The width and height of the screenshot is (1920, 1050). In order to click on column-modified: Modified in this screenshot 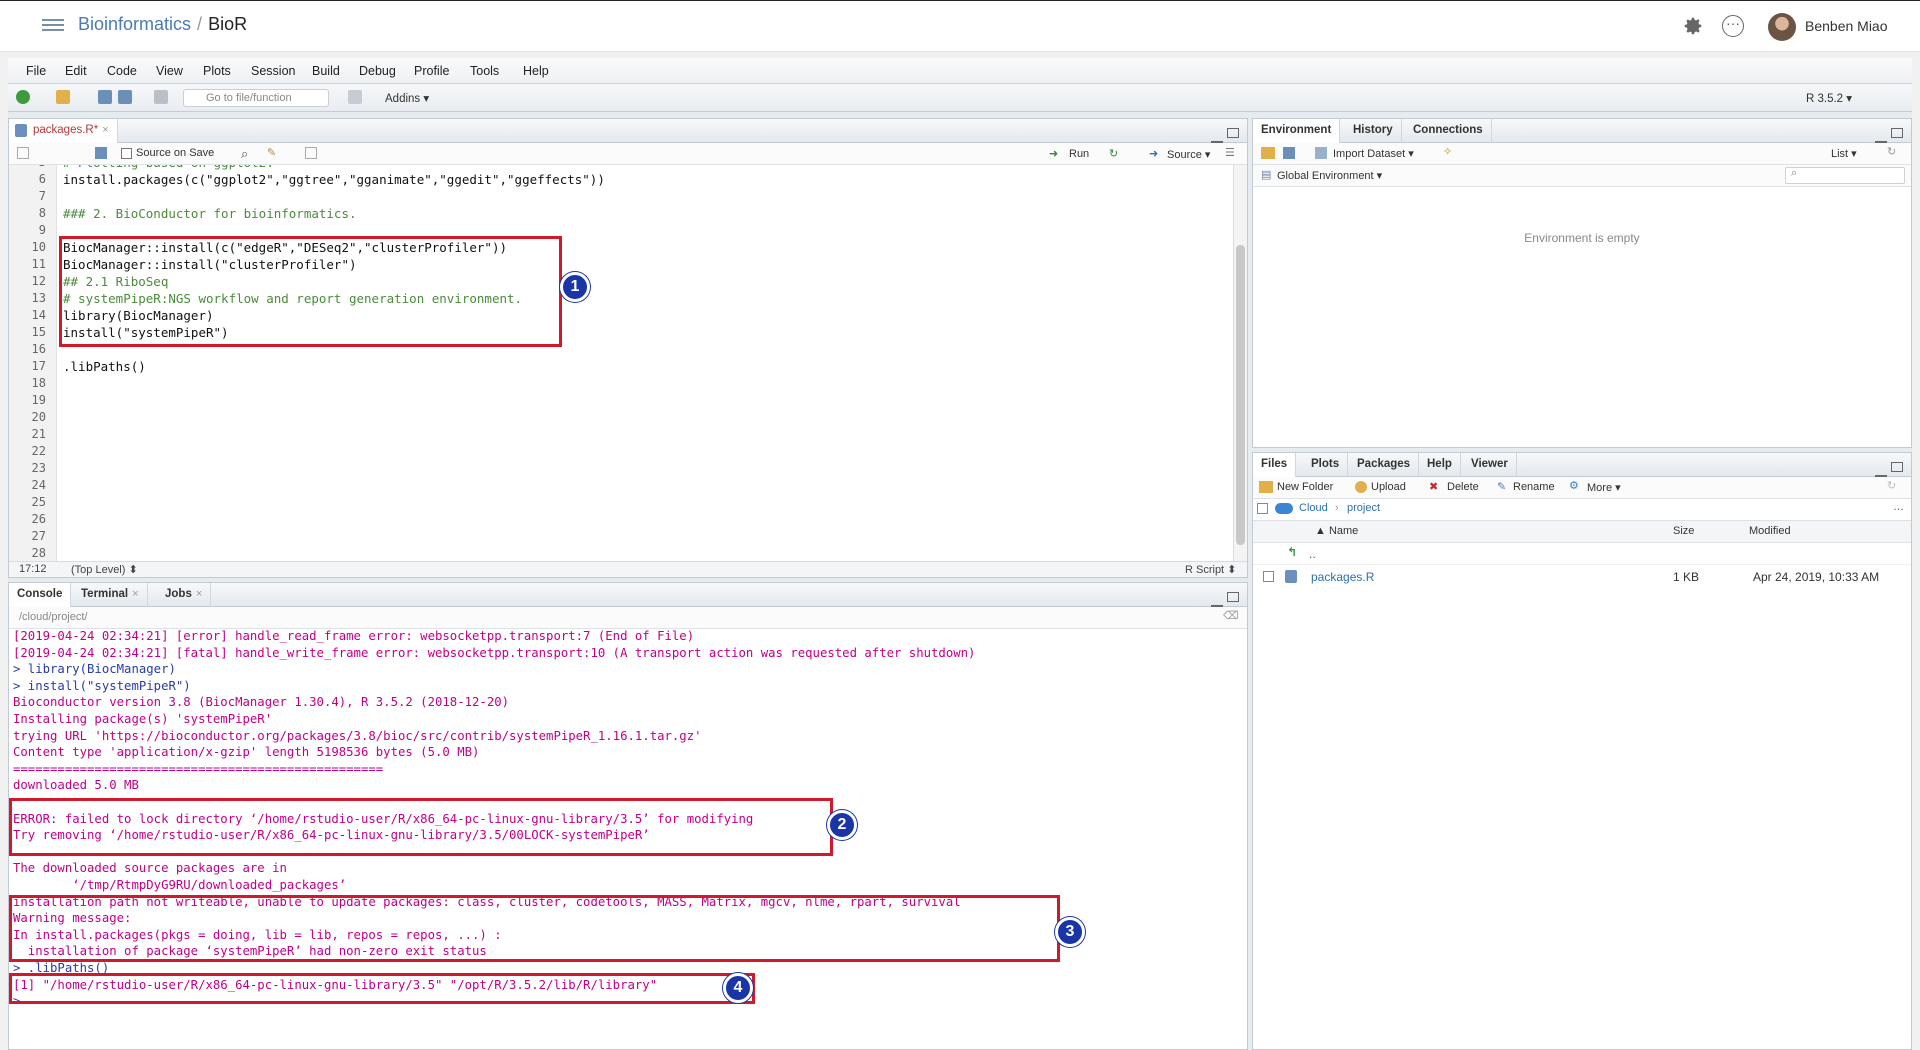, I will do `click(1770, 531)`.